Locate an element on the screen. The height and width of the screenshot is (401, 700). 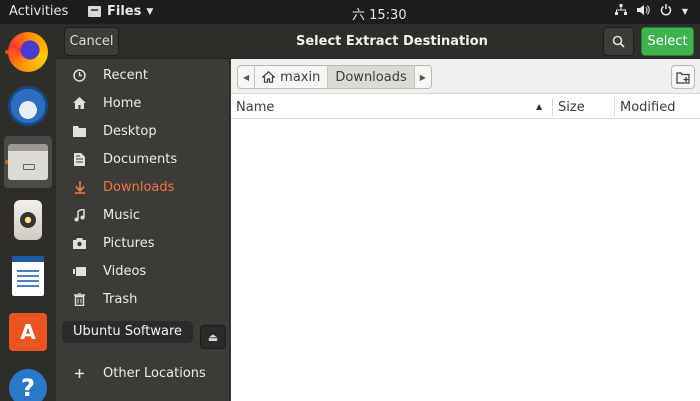
column-modified: Modified is located at coordinates (647, 107).